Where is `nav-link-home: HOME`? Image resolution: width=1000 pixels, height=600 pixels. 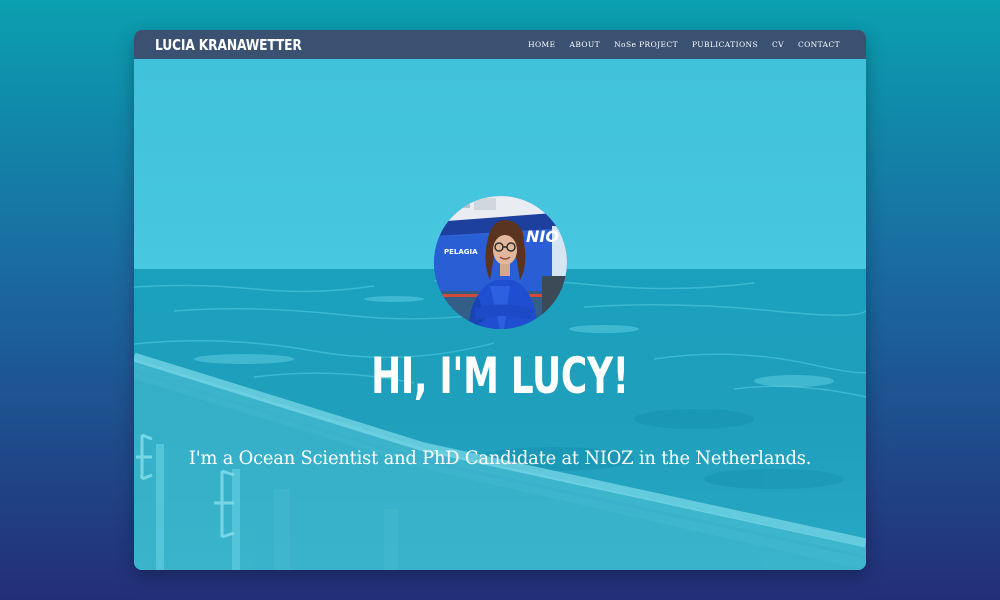 nav-link-home: HOME is located at coordinates (541, 44).